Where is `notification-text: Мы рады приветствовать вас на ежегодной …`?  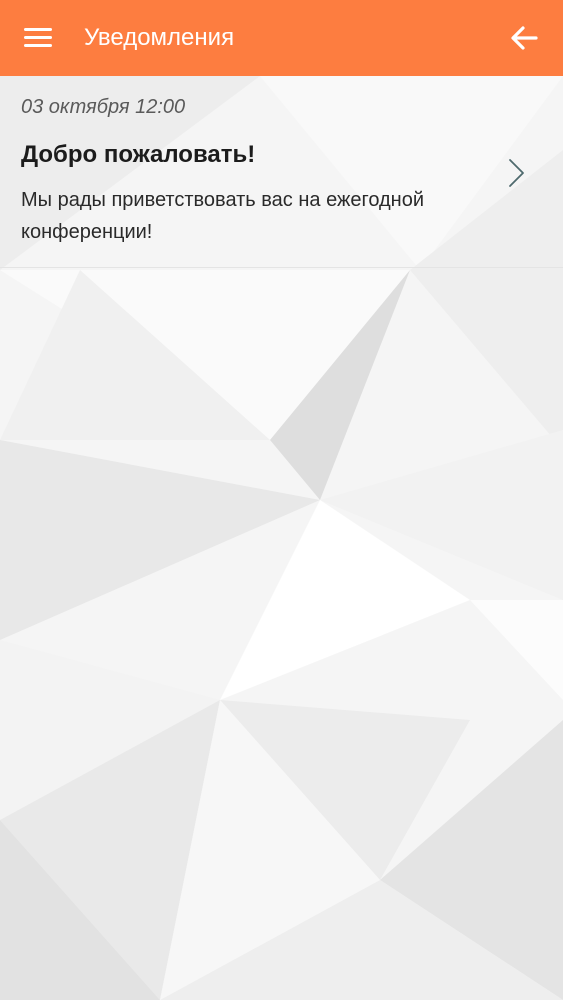 notification-text: Мы рады приветствовать вас на ежегодной … is located at coordinates (223, 216).